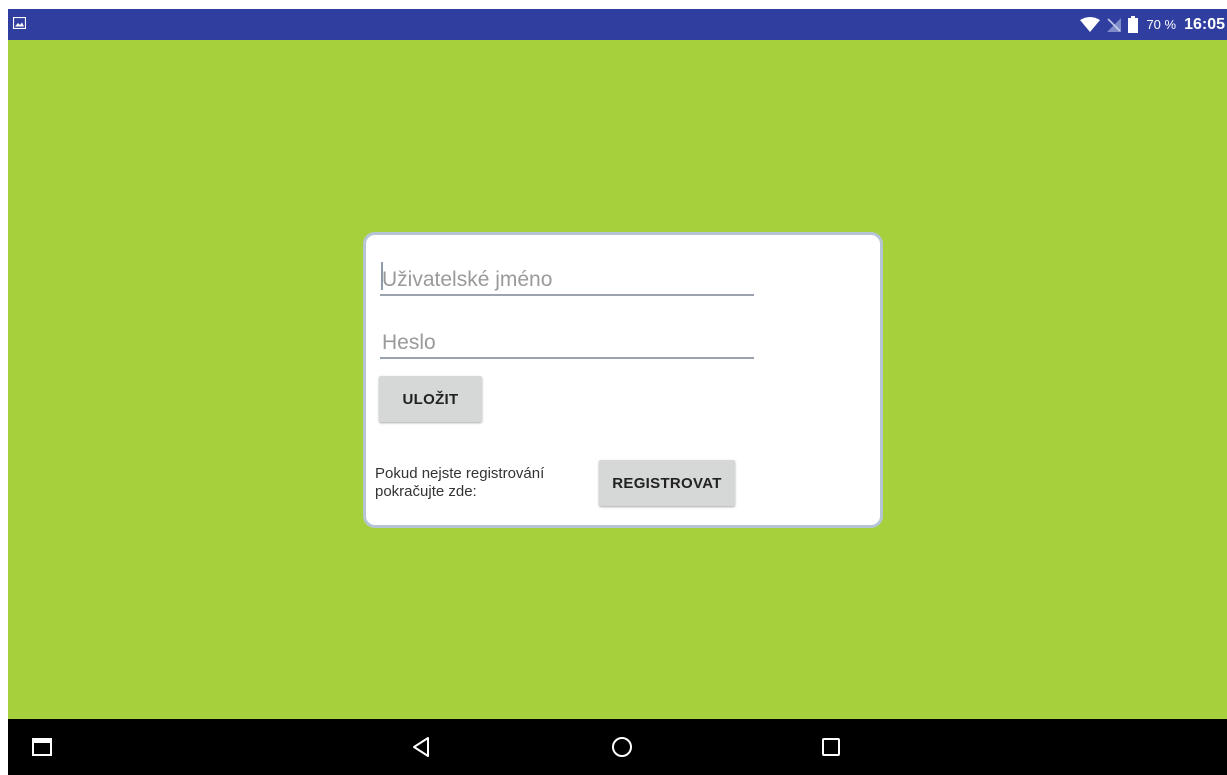 Image resolution: width=1227 pixels, height=775 pixels. What do you see at coordinates (430, 399) in the screenshot?
I see `save-button: ULOŽIT` at bounding box center [430, 399].